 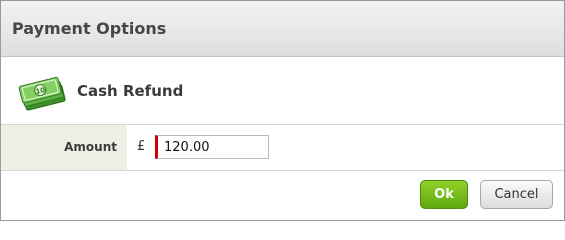 What do you see at coordinates (444, 194) in the screenshot?
I see `ok-button: Ok` at bounding box center [444, 194].